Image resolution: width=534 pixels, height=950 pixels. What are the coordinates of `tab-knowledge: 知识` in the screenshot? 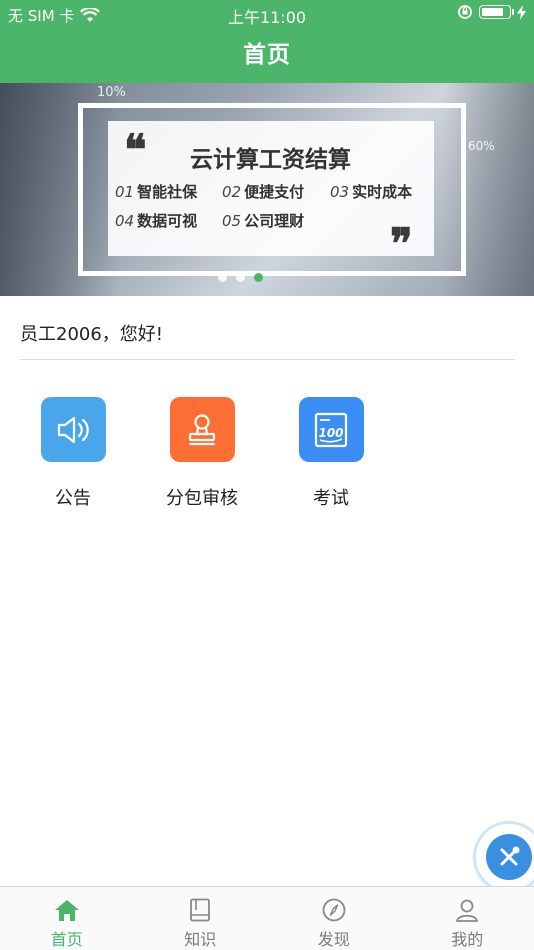 It's located at (201, 918).